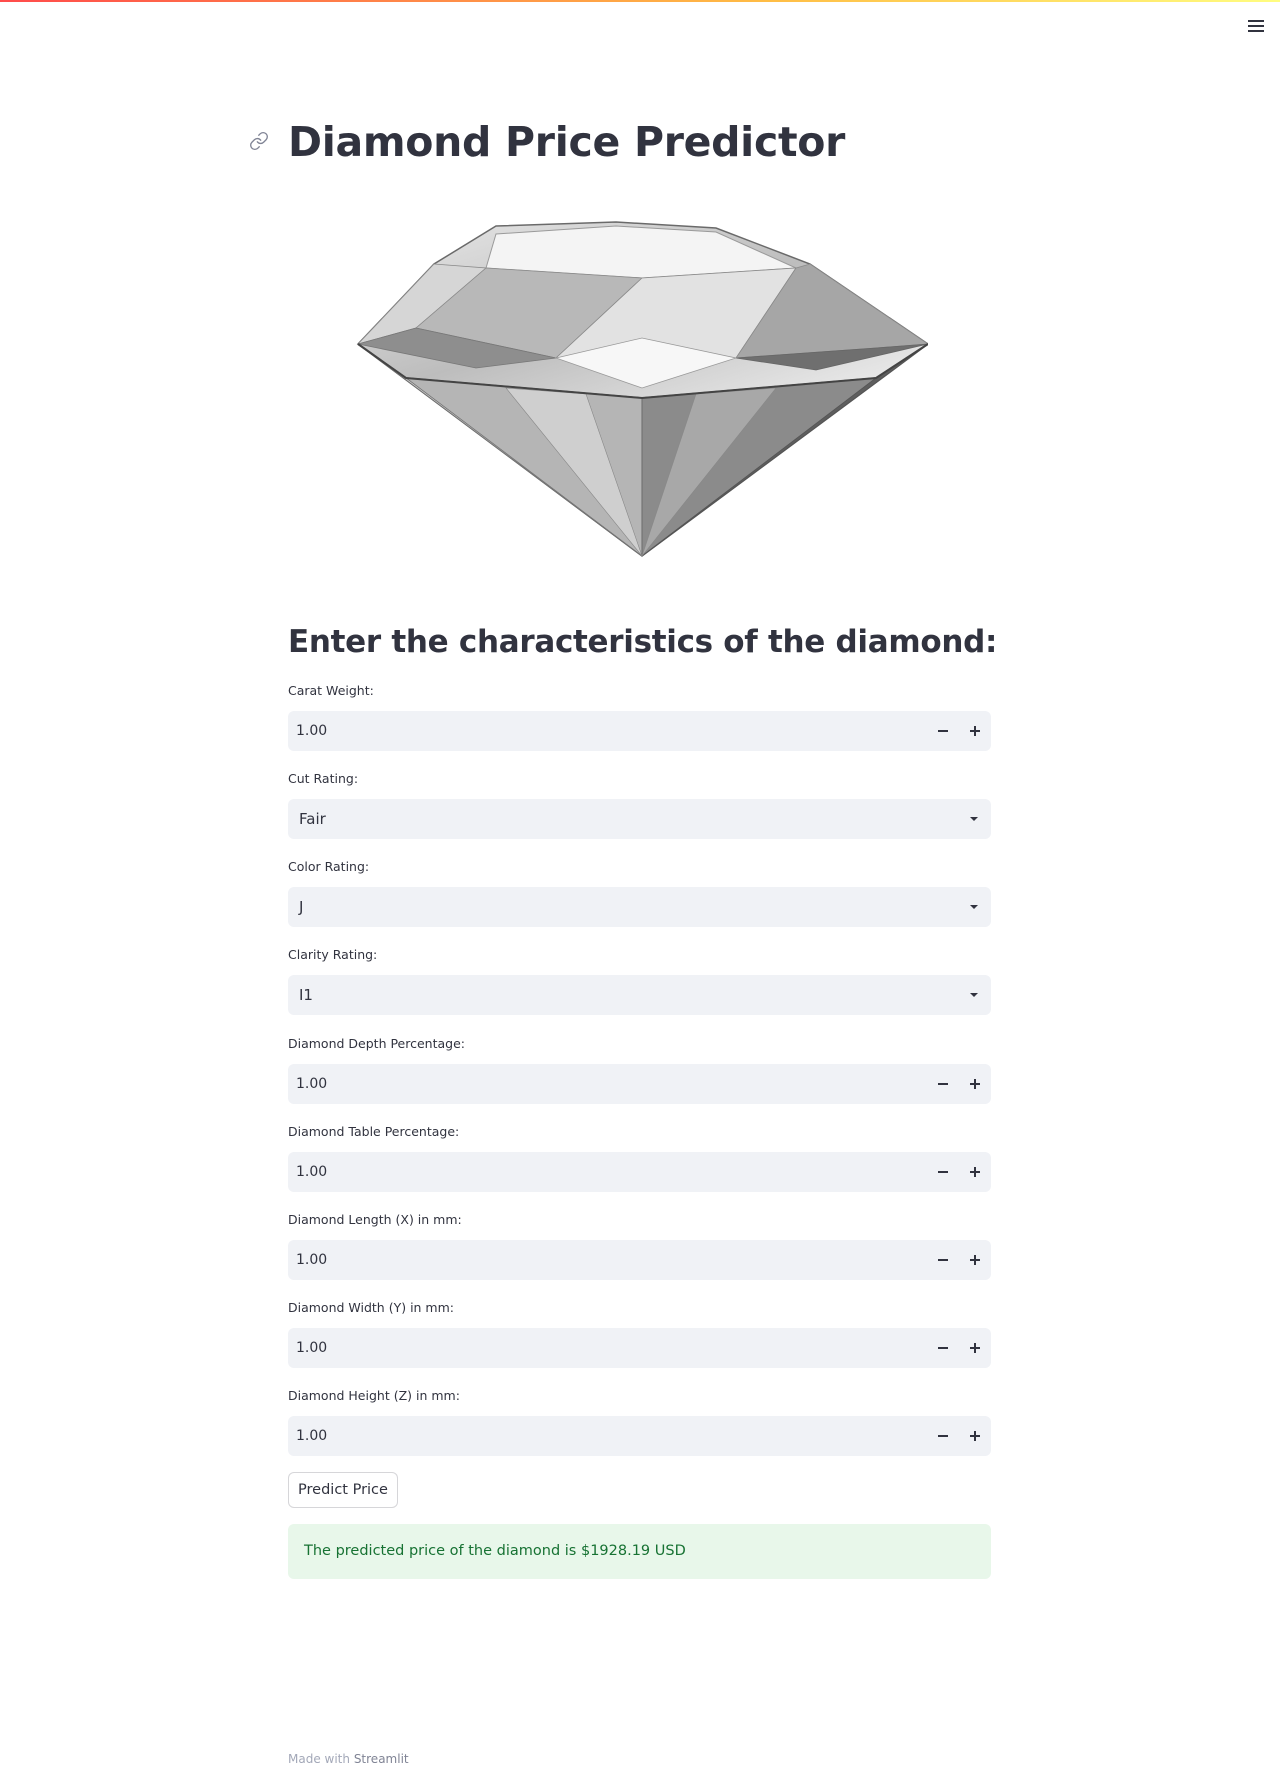 This screenshot has width=1280, height=1779. I want to click on depth-percentage-box, so click(639, 1084).